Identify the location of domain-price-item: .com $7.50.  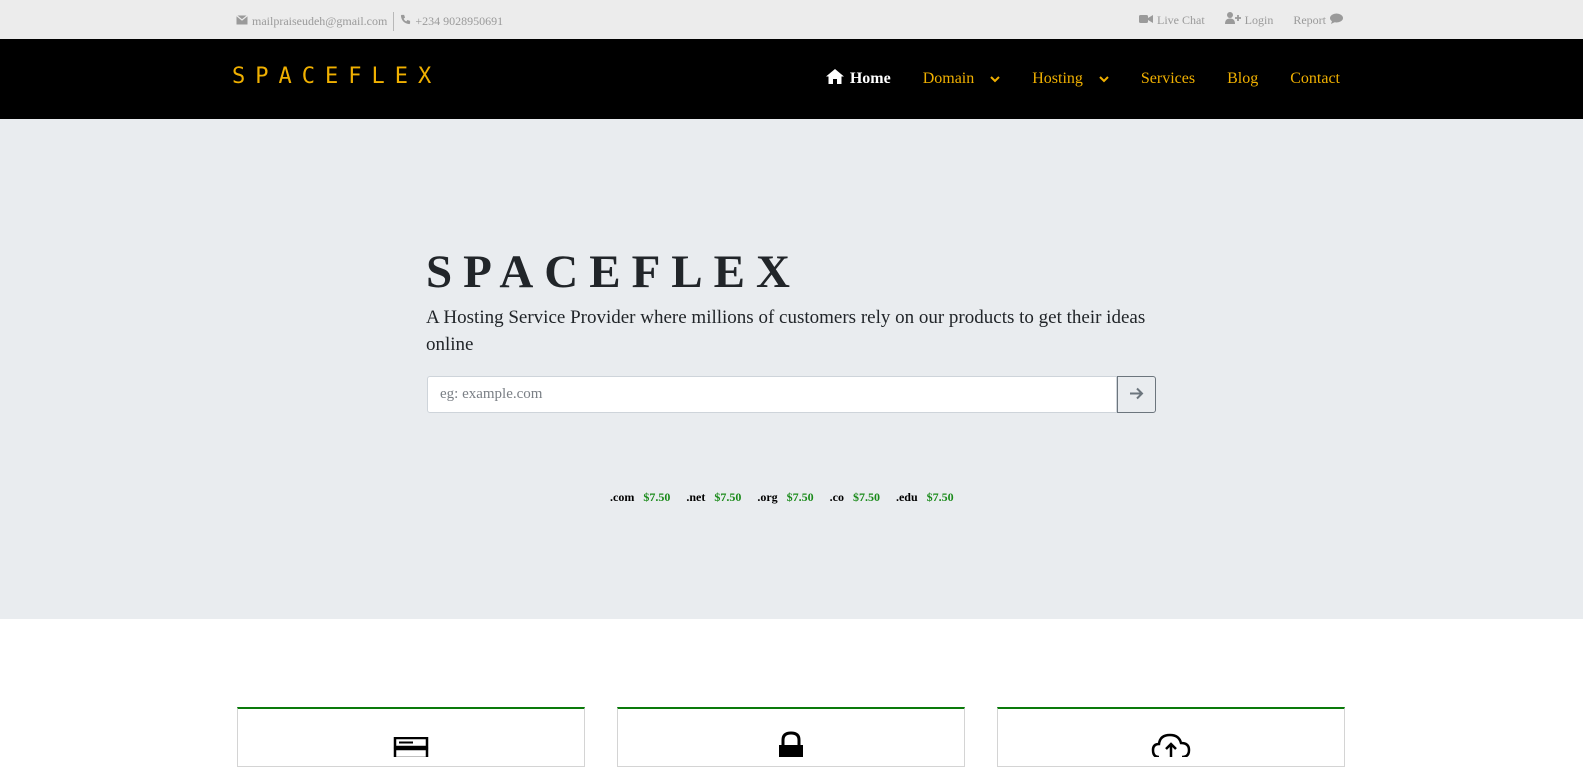
(640, 497).